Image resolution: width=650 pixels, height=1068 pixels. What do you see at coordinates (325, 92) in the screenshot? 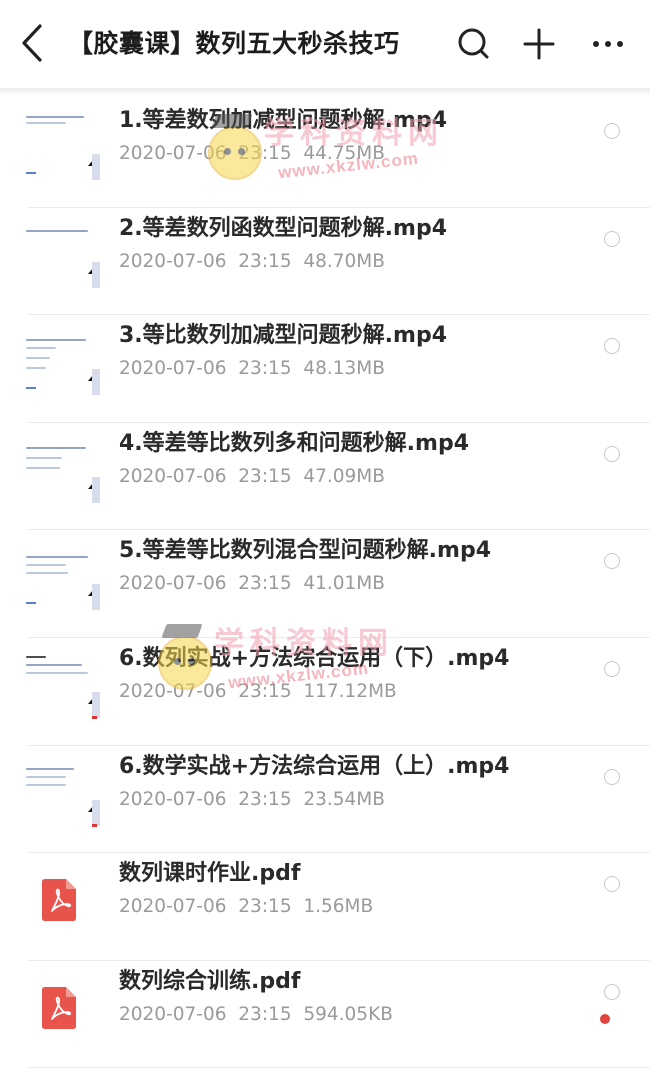
I see `header-divider` at bounding box center [325, 92].